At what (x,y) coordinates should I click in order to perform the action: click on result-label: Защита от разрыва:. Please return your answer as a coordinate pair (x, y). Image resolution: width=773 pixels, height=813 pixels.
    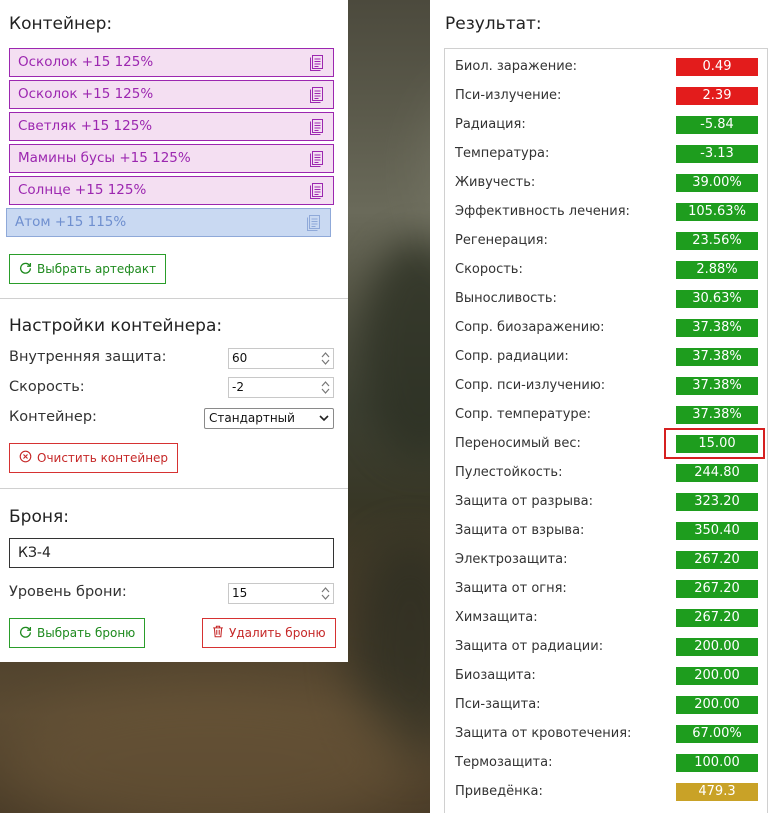
    Looking at the image, I should click on (524, 501).